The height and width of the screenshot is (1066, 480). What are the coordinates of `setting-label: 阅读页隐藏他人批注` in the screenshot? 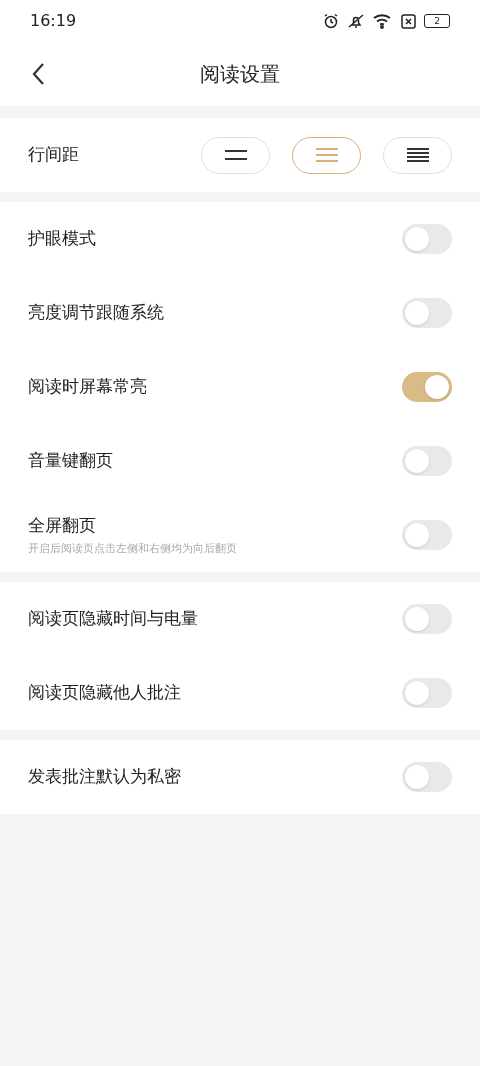 It's located at (105, 693).